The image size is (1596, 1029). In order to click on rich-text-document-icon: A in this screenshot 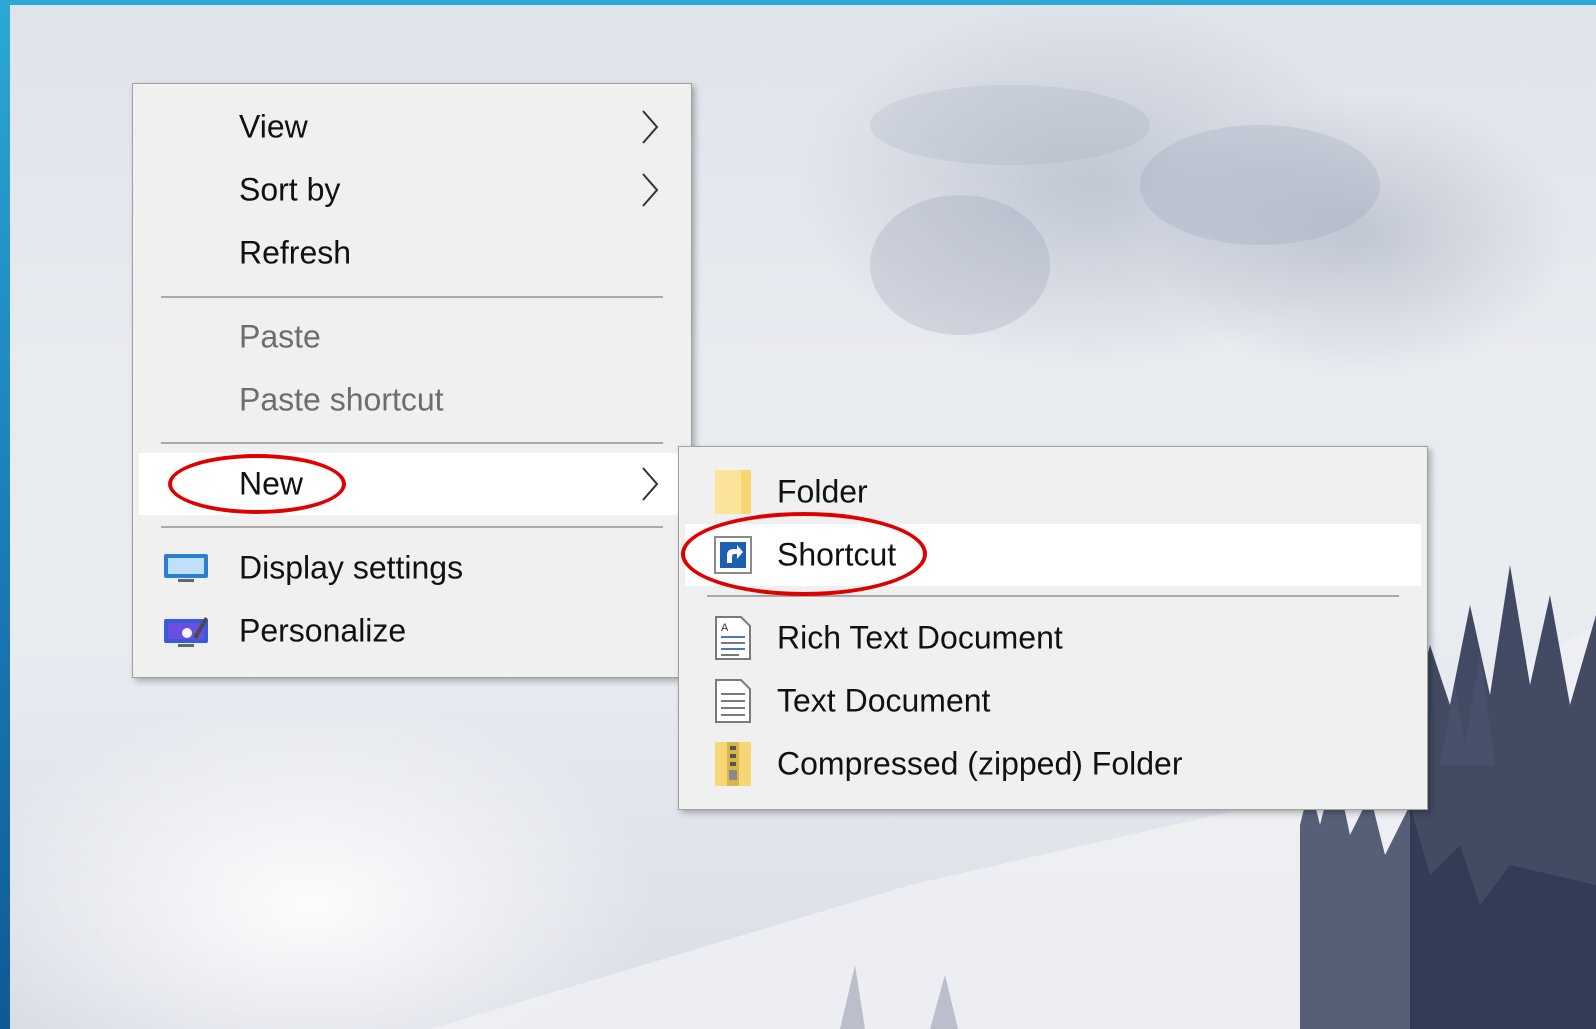, I will do `click(733, 638)`.